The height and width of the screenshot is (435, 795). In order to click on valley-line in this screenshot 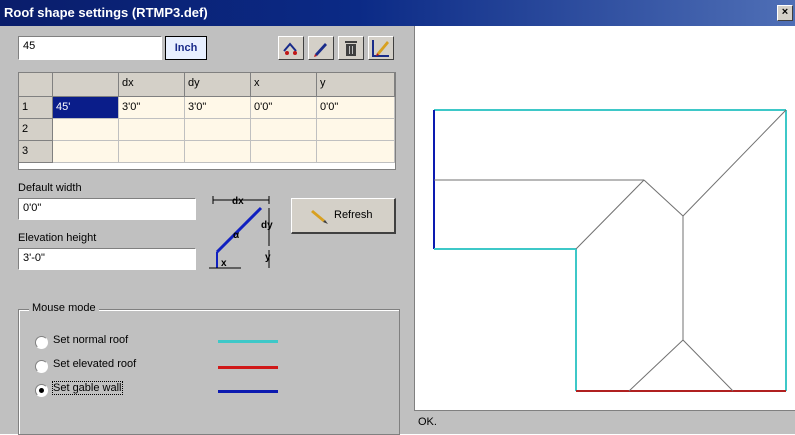, I will do `click(610, 214)`.